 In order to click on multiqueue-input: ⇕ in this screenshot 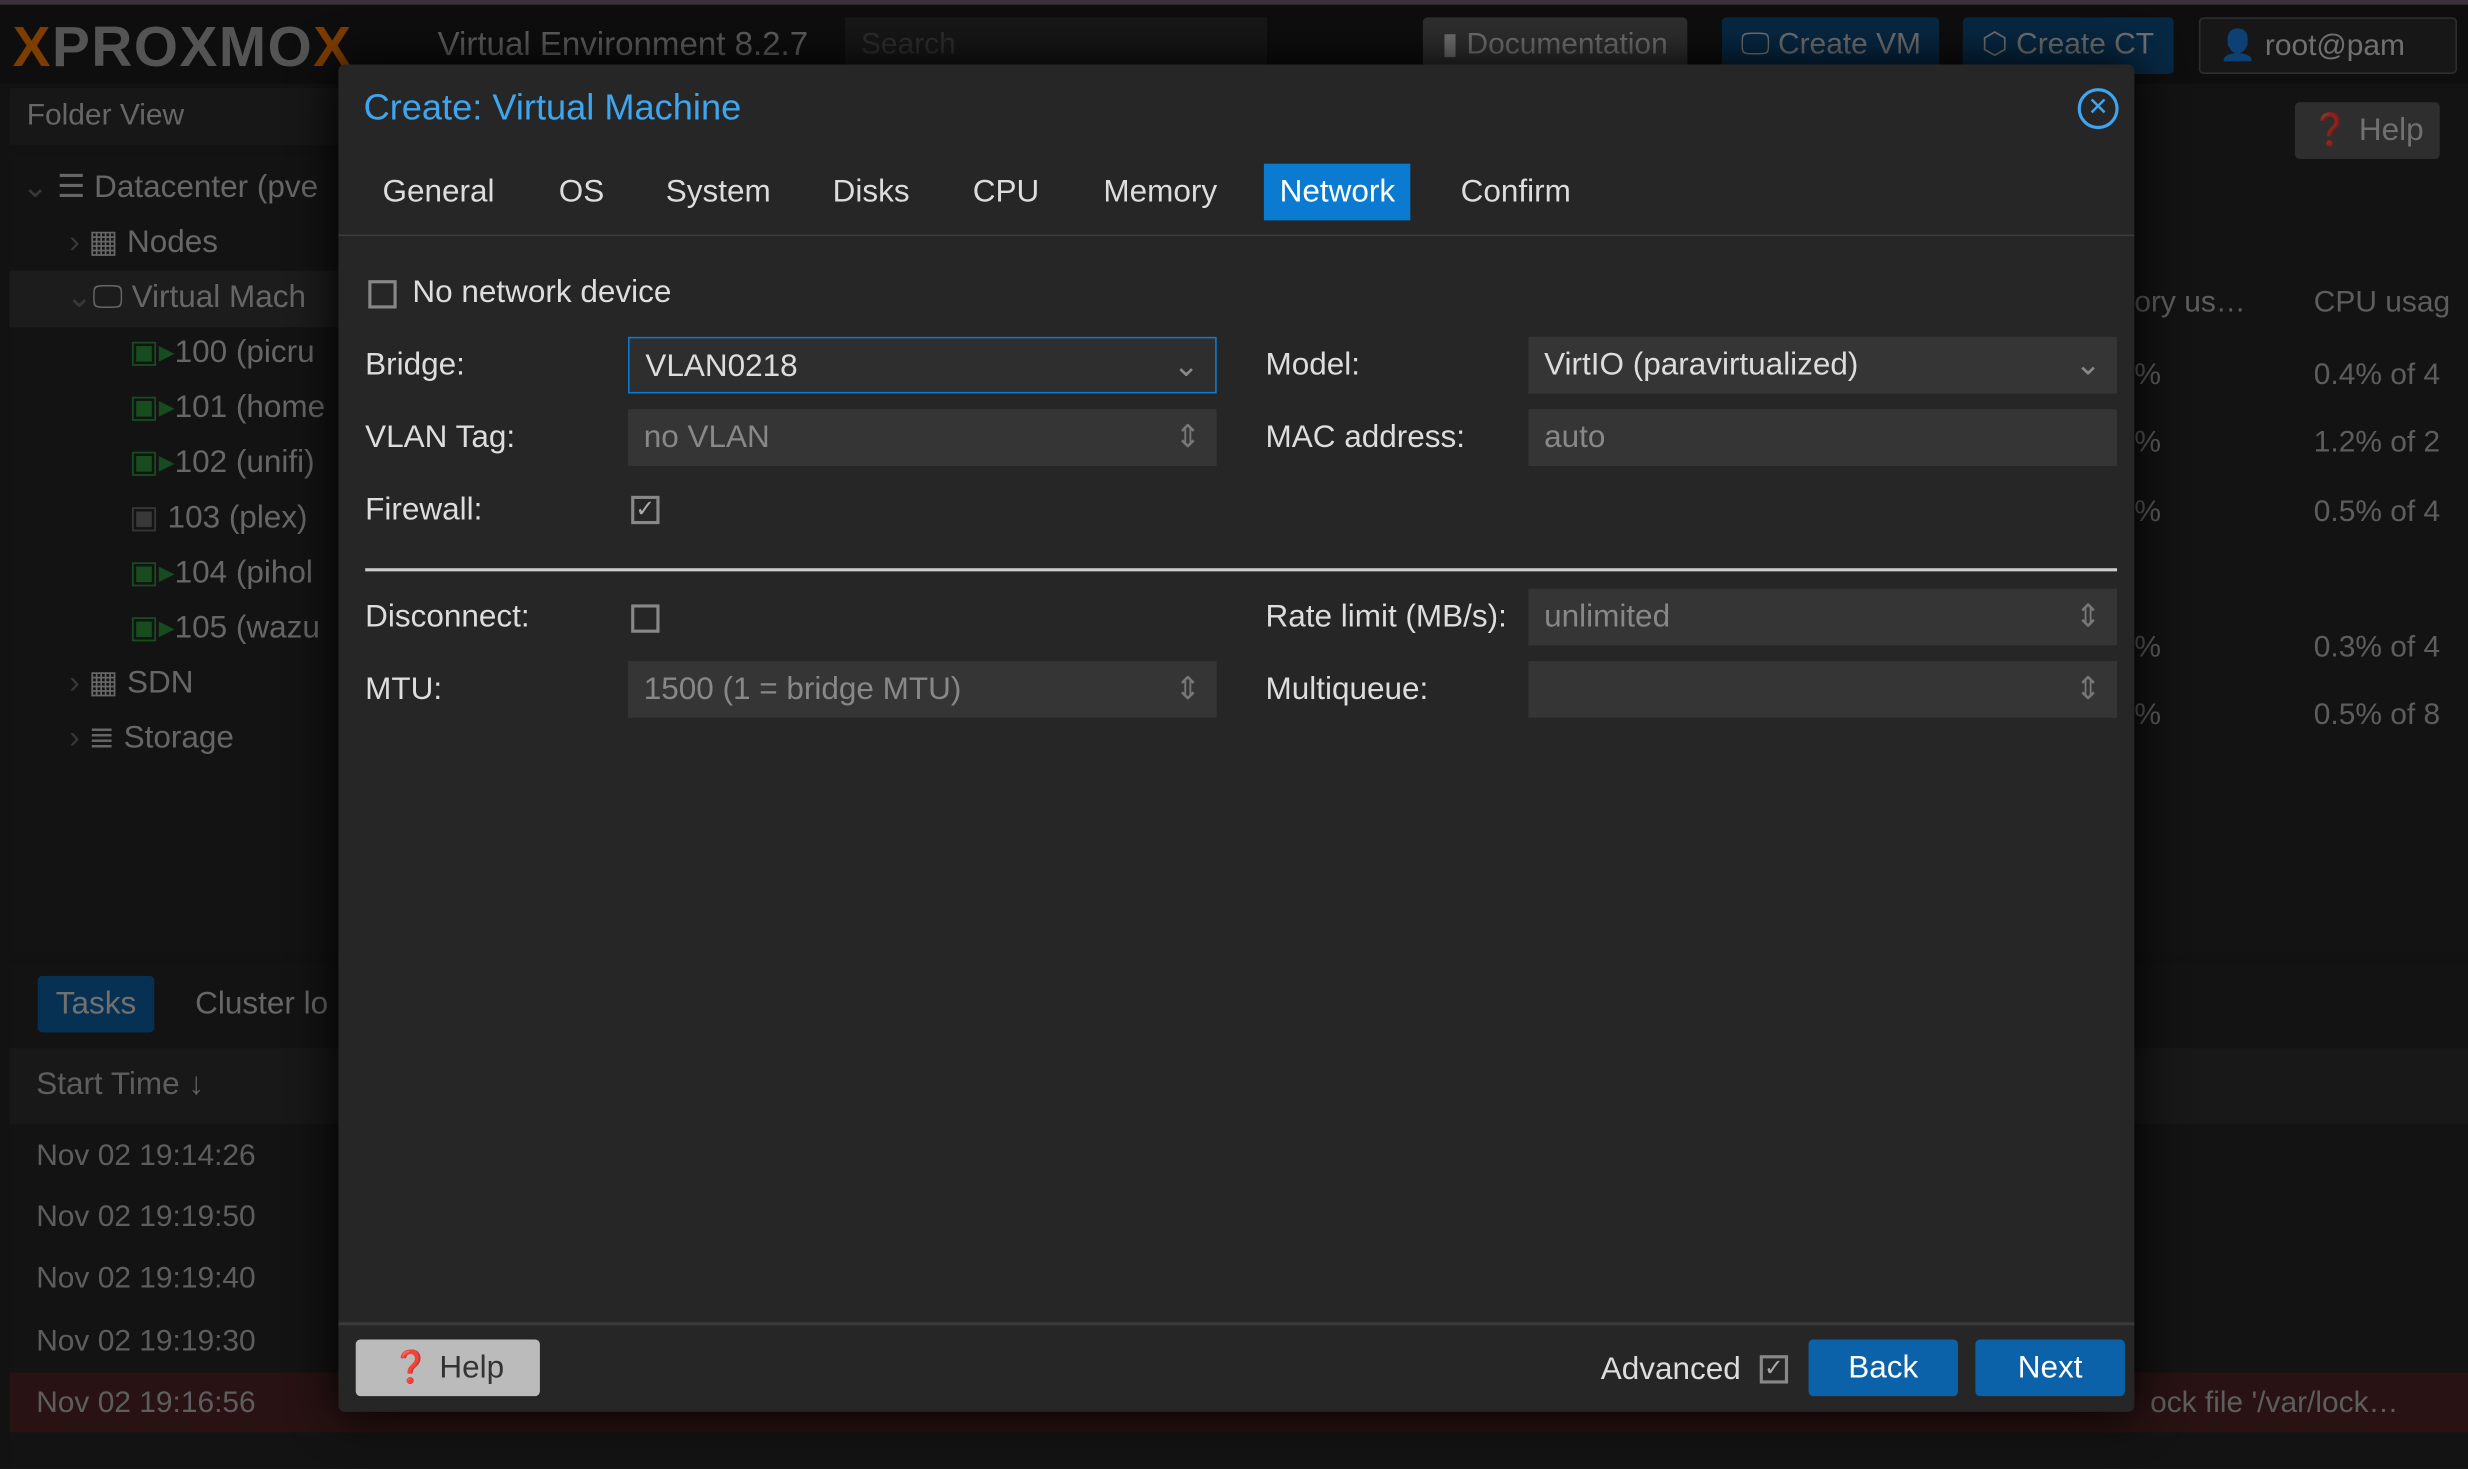, I will do `click(1823, 689)`.